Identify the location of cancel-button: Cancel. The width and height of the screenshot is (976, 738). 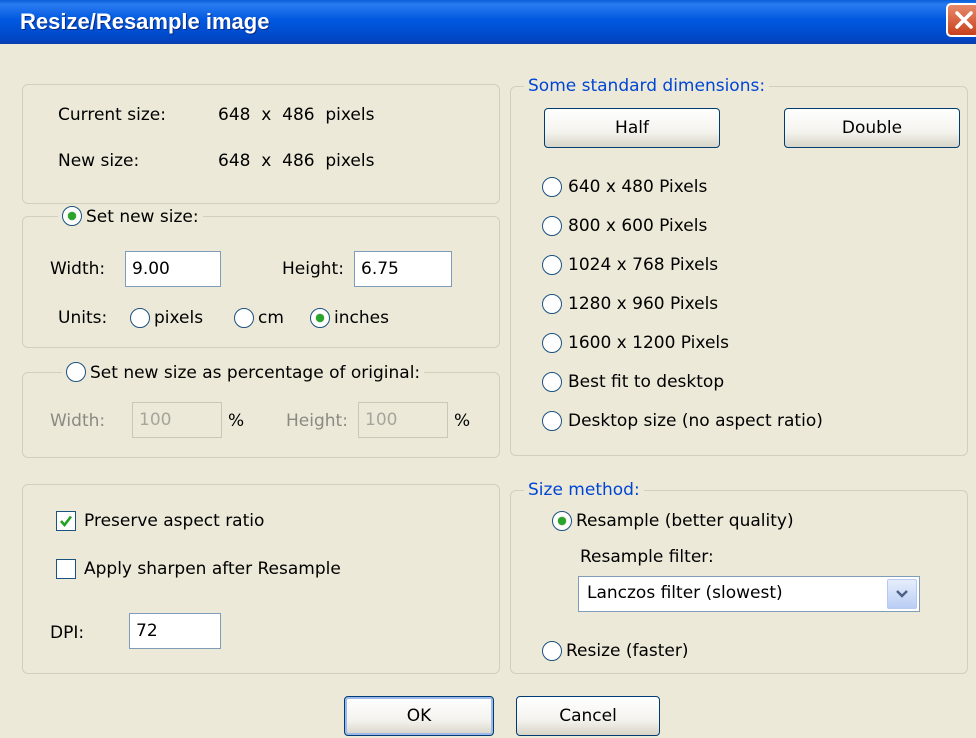
(588, 716).